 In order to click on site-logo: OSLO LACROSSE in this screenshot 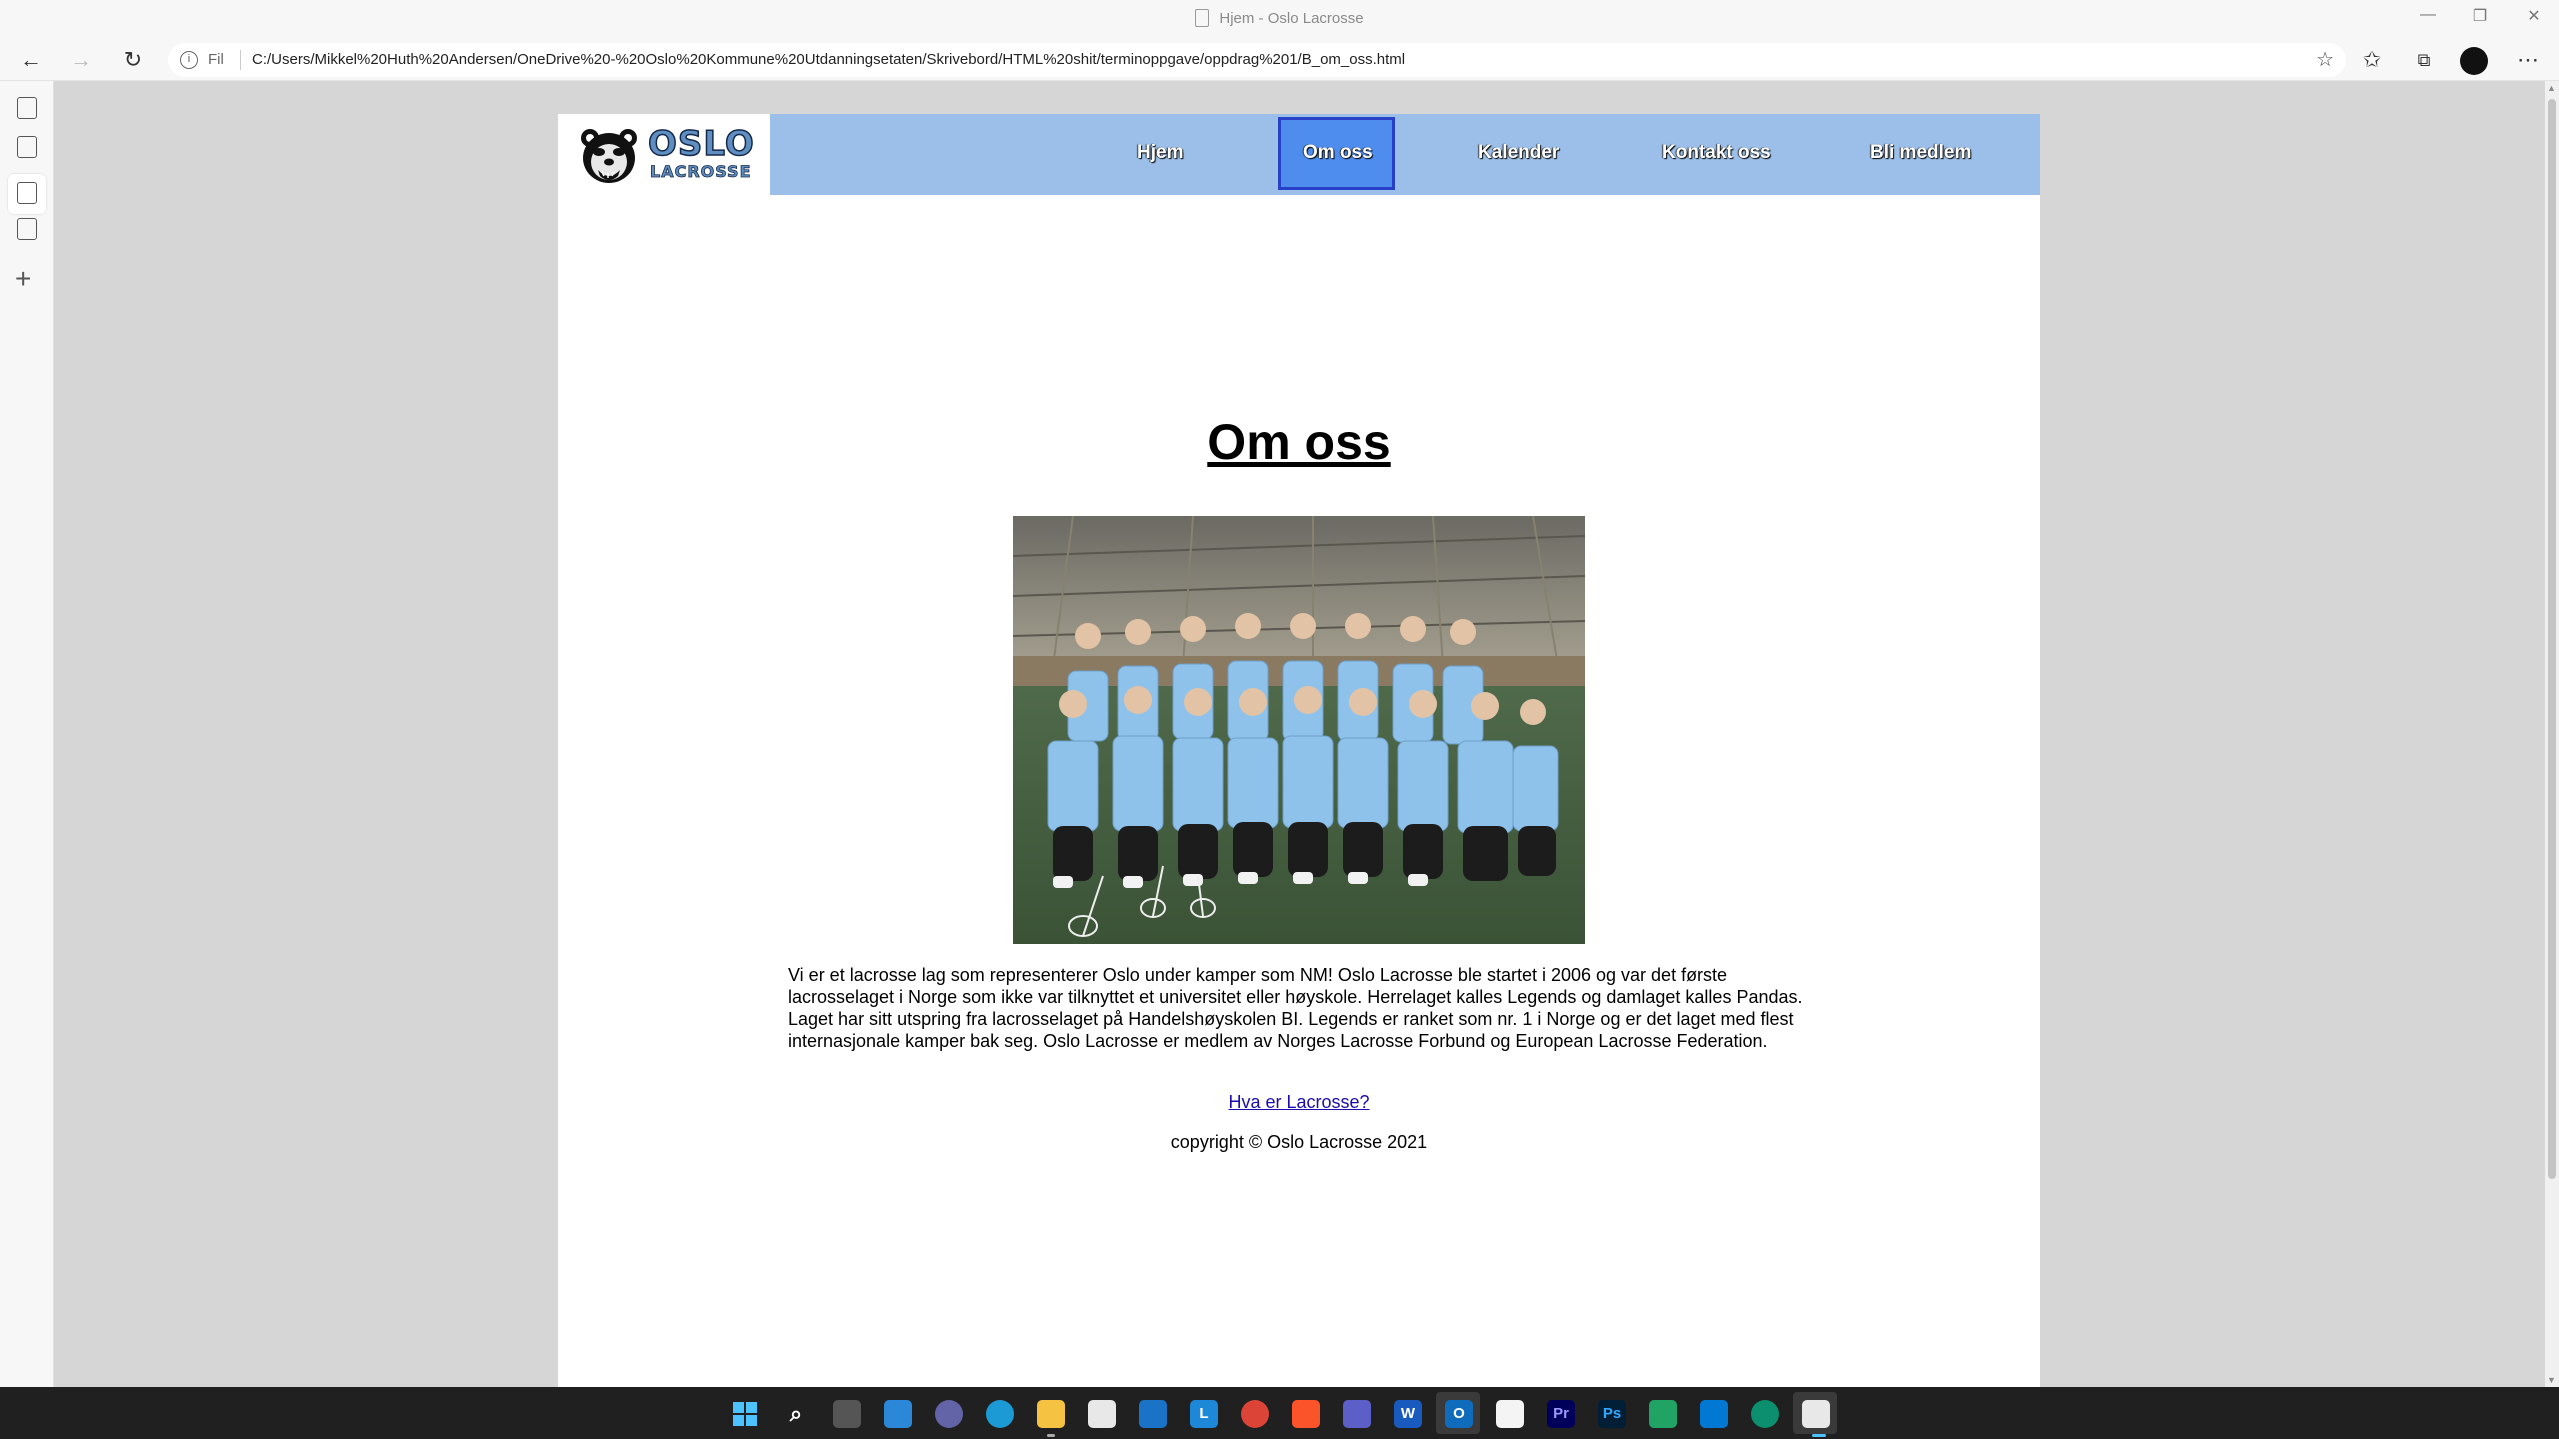, I will do `click(664, 154)`.